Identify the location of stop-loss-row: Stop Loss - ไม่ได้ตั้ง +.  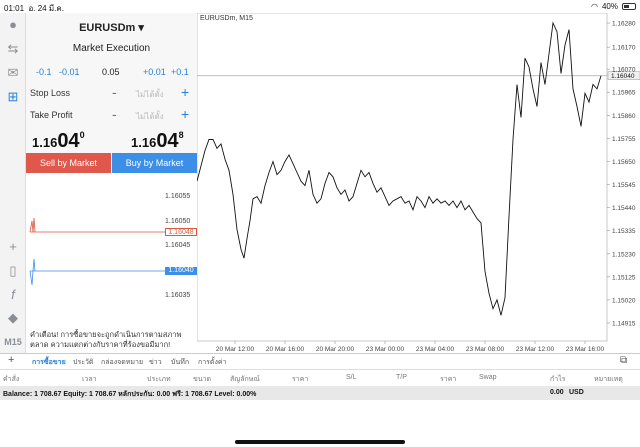
(111, 93).